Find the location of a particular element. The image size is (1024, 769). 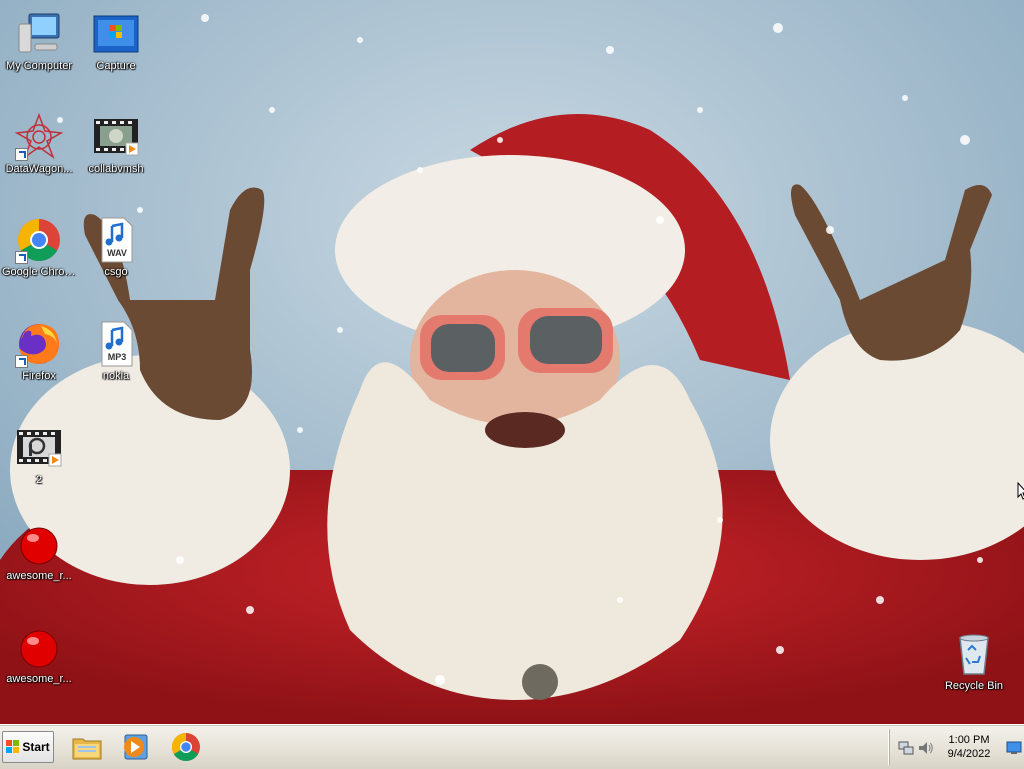

desktop-icon-my-computer: My Computer is located at coordinates (39, 41).